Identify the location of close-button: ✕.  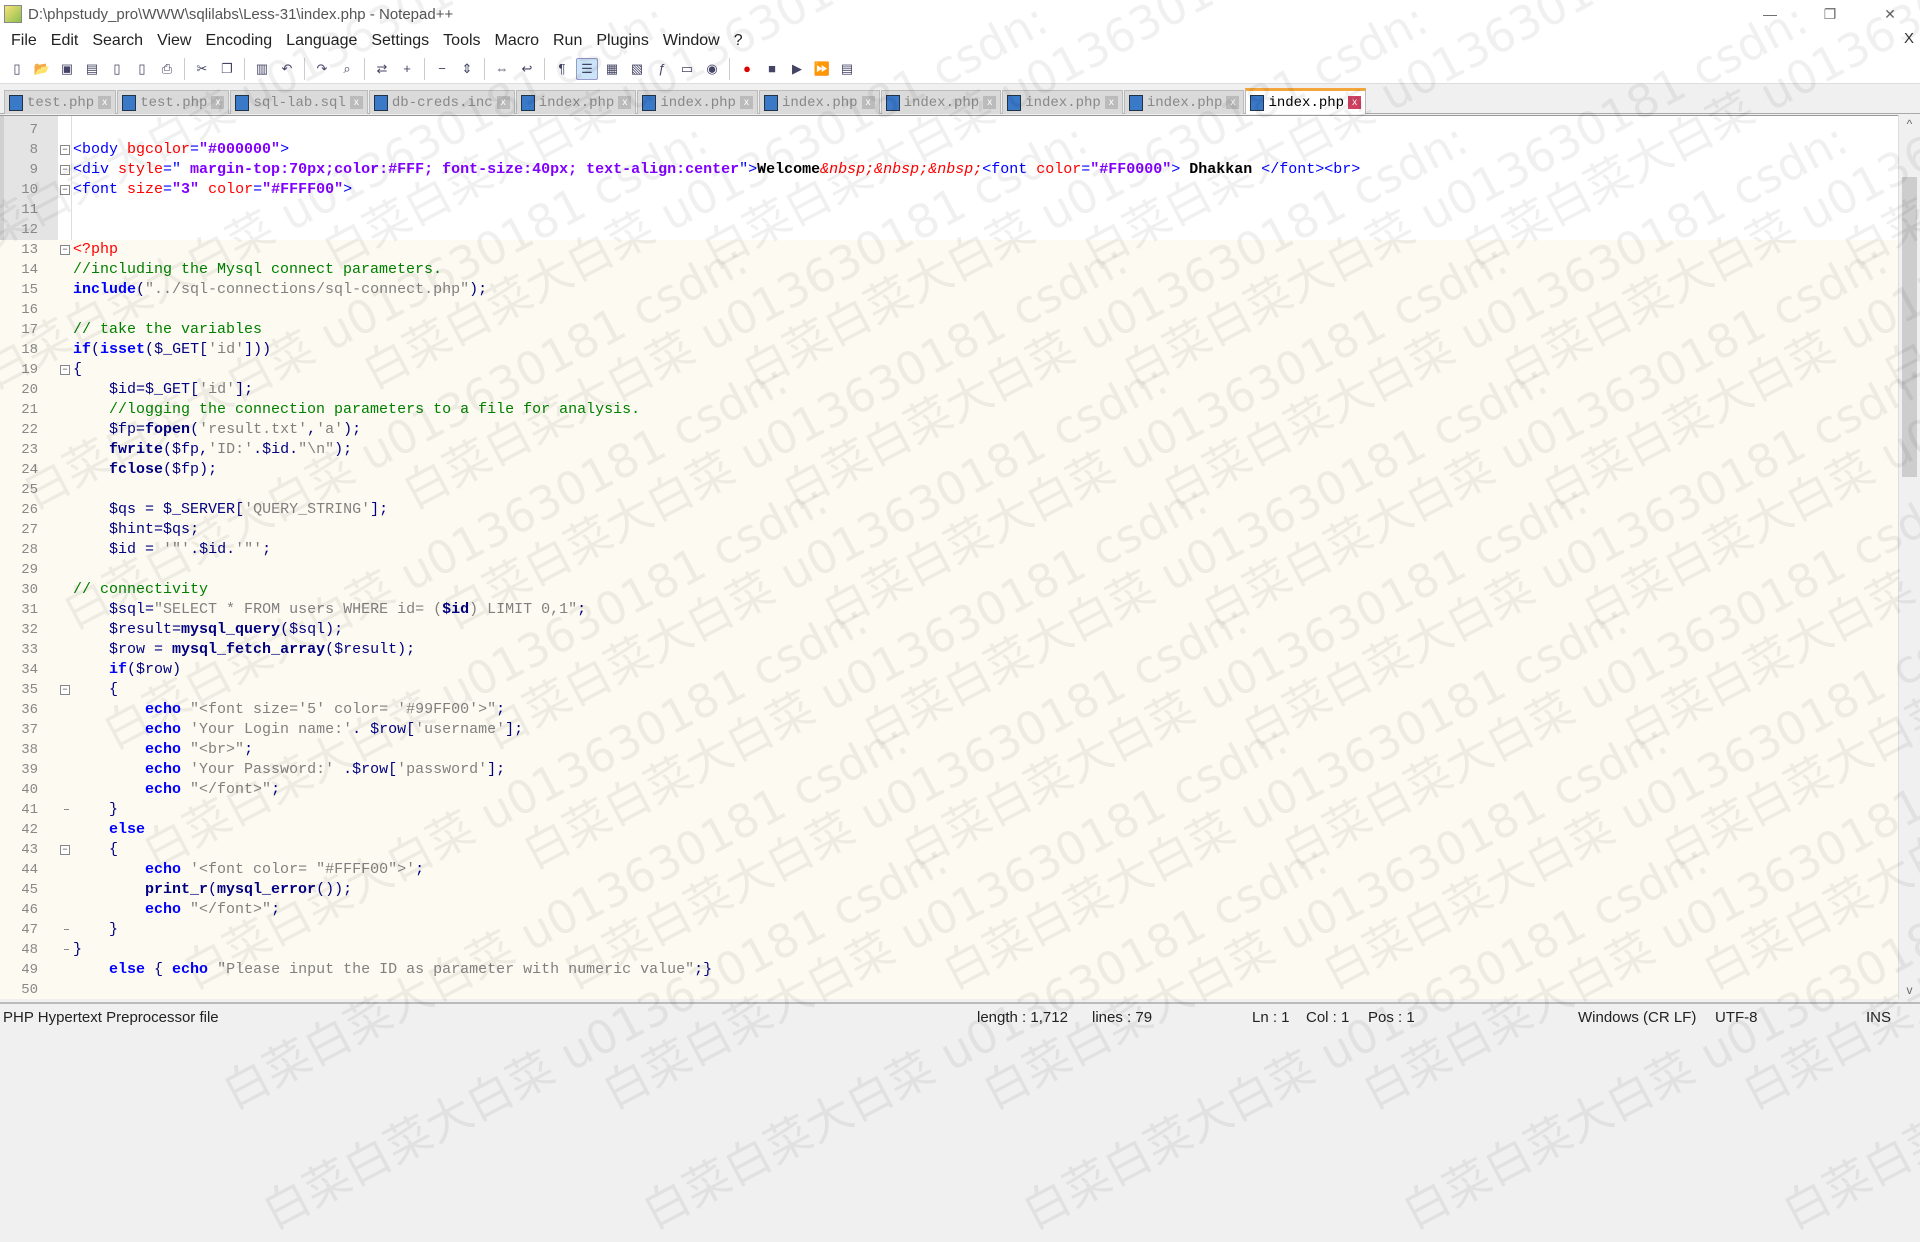
(1890, 14).